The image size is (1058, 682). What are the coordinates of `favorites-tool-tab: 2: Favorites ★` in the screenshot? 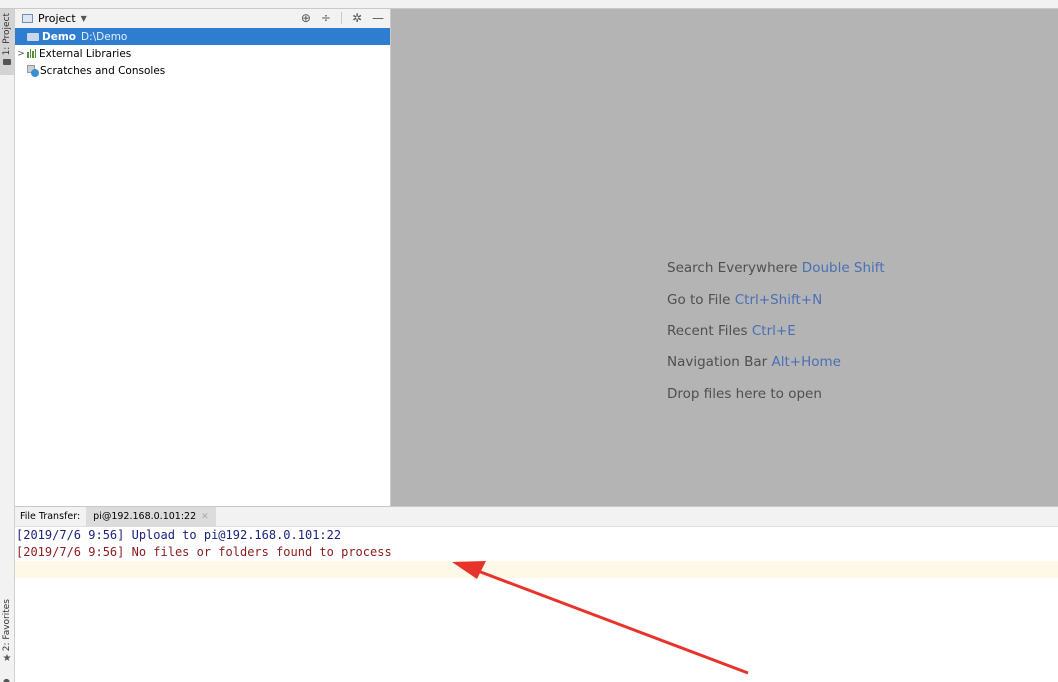 It's located at (7, 635).